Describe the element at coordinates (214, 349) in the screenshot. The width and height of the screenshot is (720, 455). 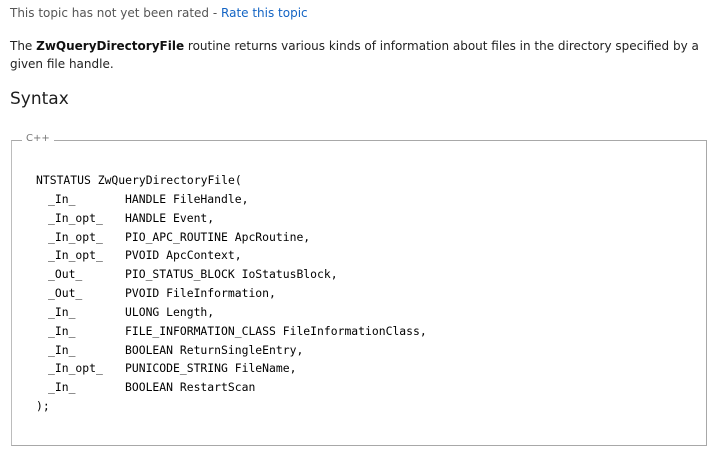
I see `param-declaration: BOOLEAN ReturnSingleEntry,` at that location.